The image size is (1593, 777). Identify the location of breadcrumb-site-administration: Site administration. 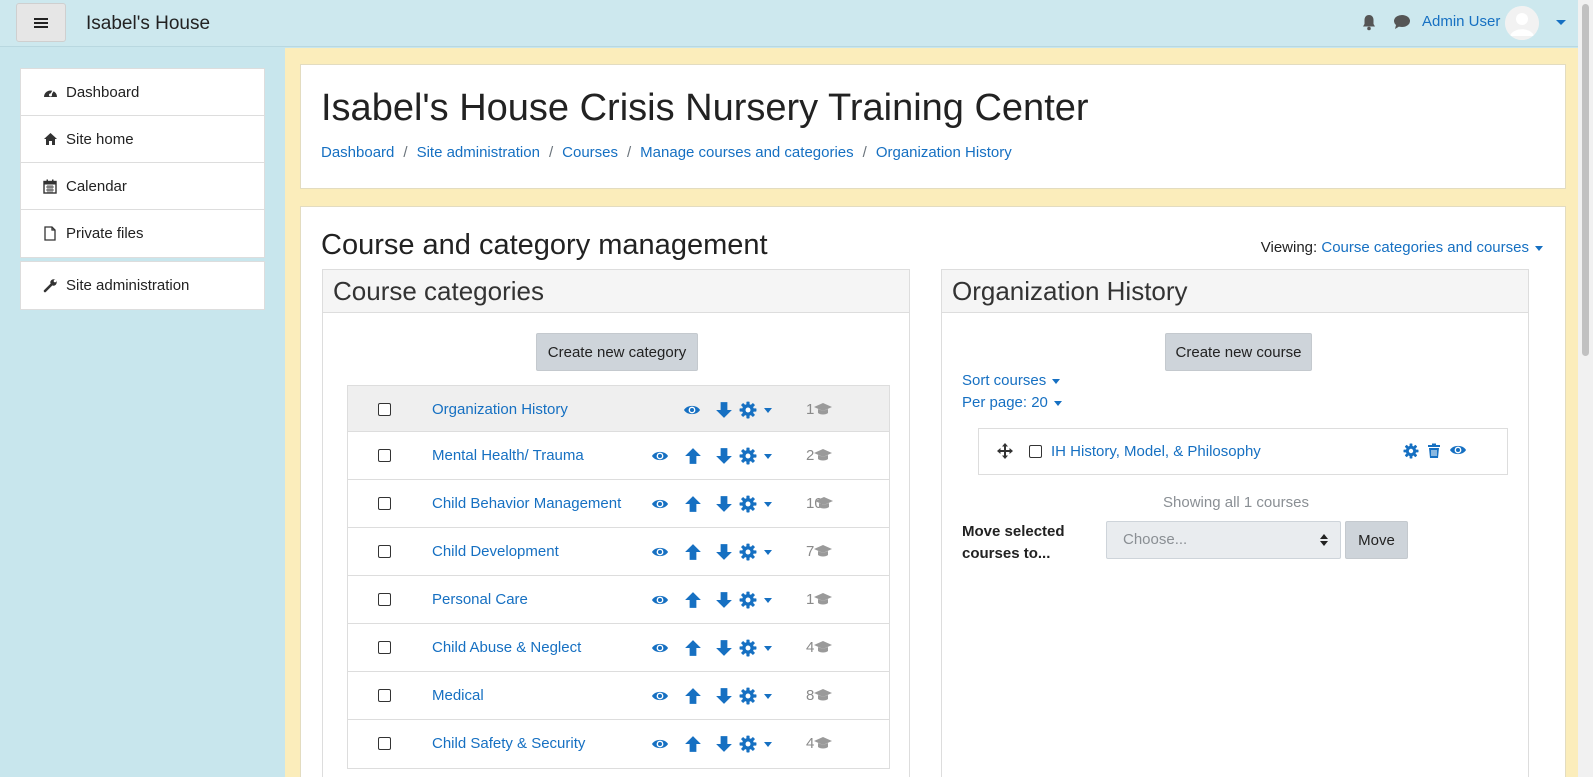
(478, 152).